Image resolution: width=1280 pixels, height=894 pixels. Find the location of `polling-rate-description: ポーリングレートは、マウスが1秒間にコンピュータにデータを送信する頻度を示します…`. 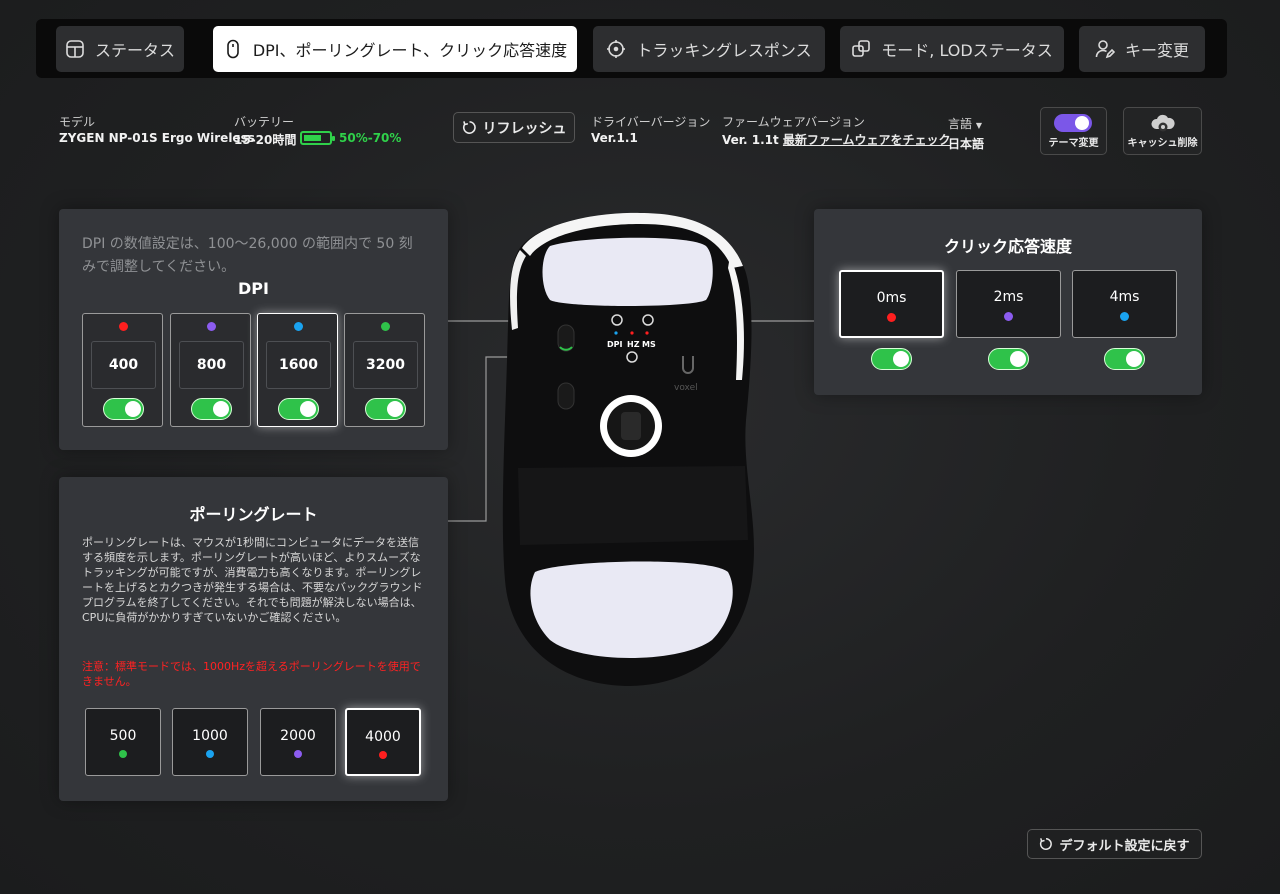

polling-rate-description: ポーリングレートは、マウスが1秒間にコンピュータにデータを送信する頻度を示します… is located at coordinates (252, 580).